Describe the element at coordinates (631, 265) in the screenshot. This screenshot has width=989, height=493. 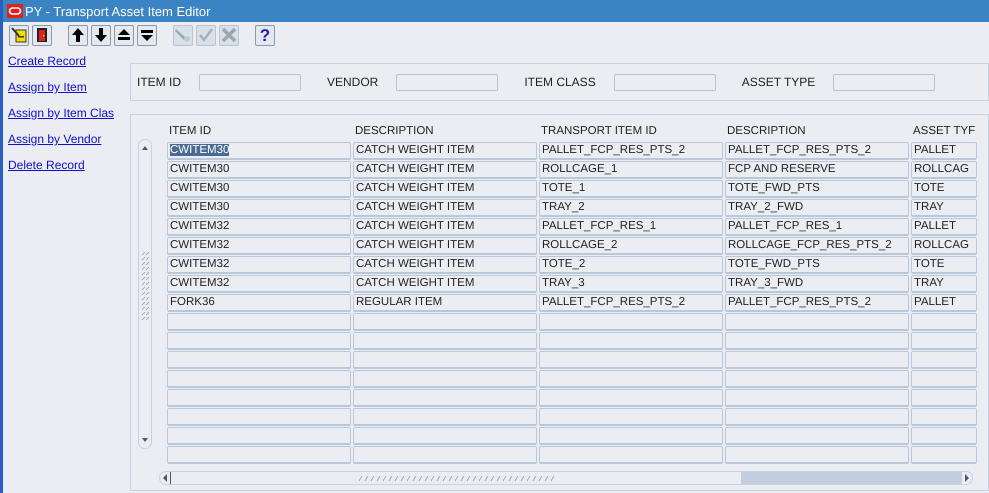
I see `table-cell: TOTE_2` at that location.